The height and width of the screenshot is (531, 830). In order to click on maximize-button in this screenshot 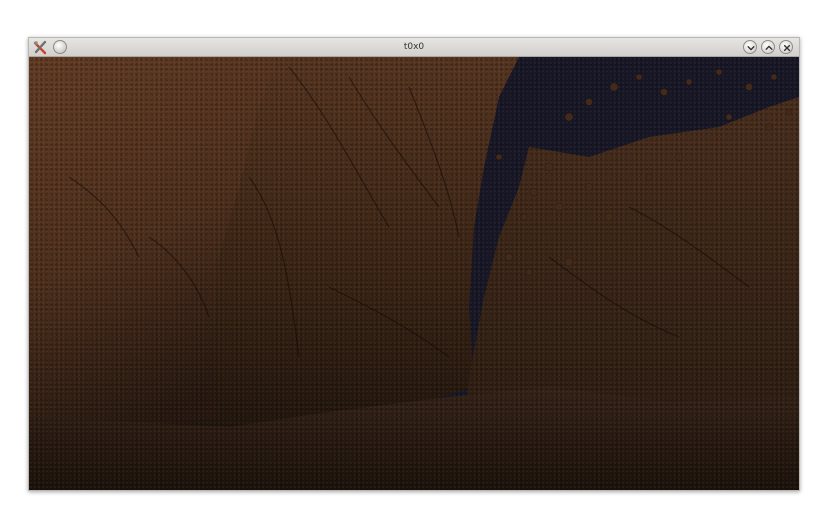, I will do `click(768, 47)`.